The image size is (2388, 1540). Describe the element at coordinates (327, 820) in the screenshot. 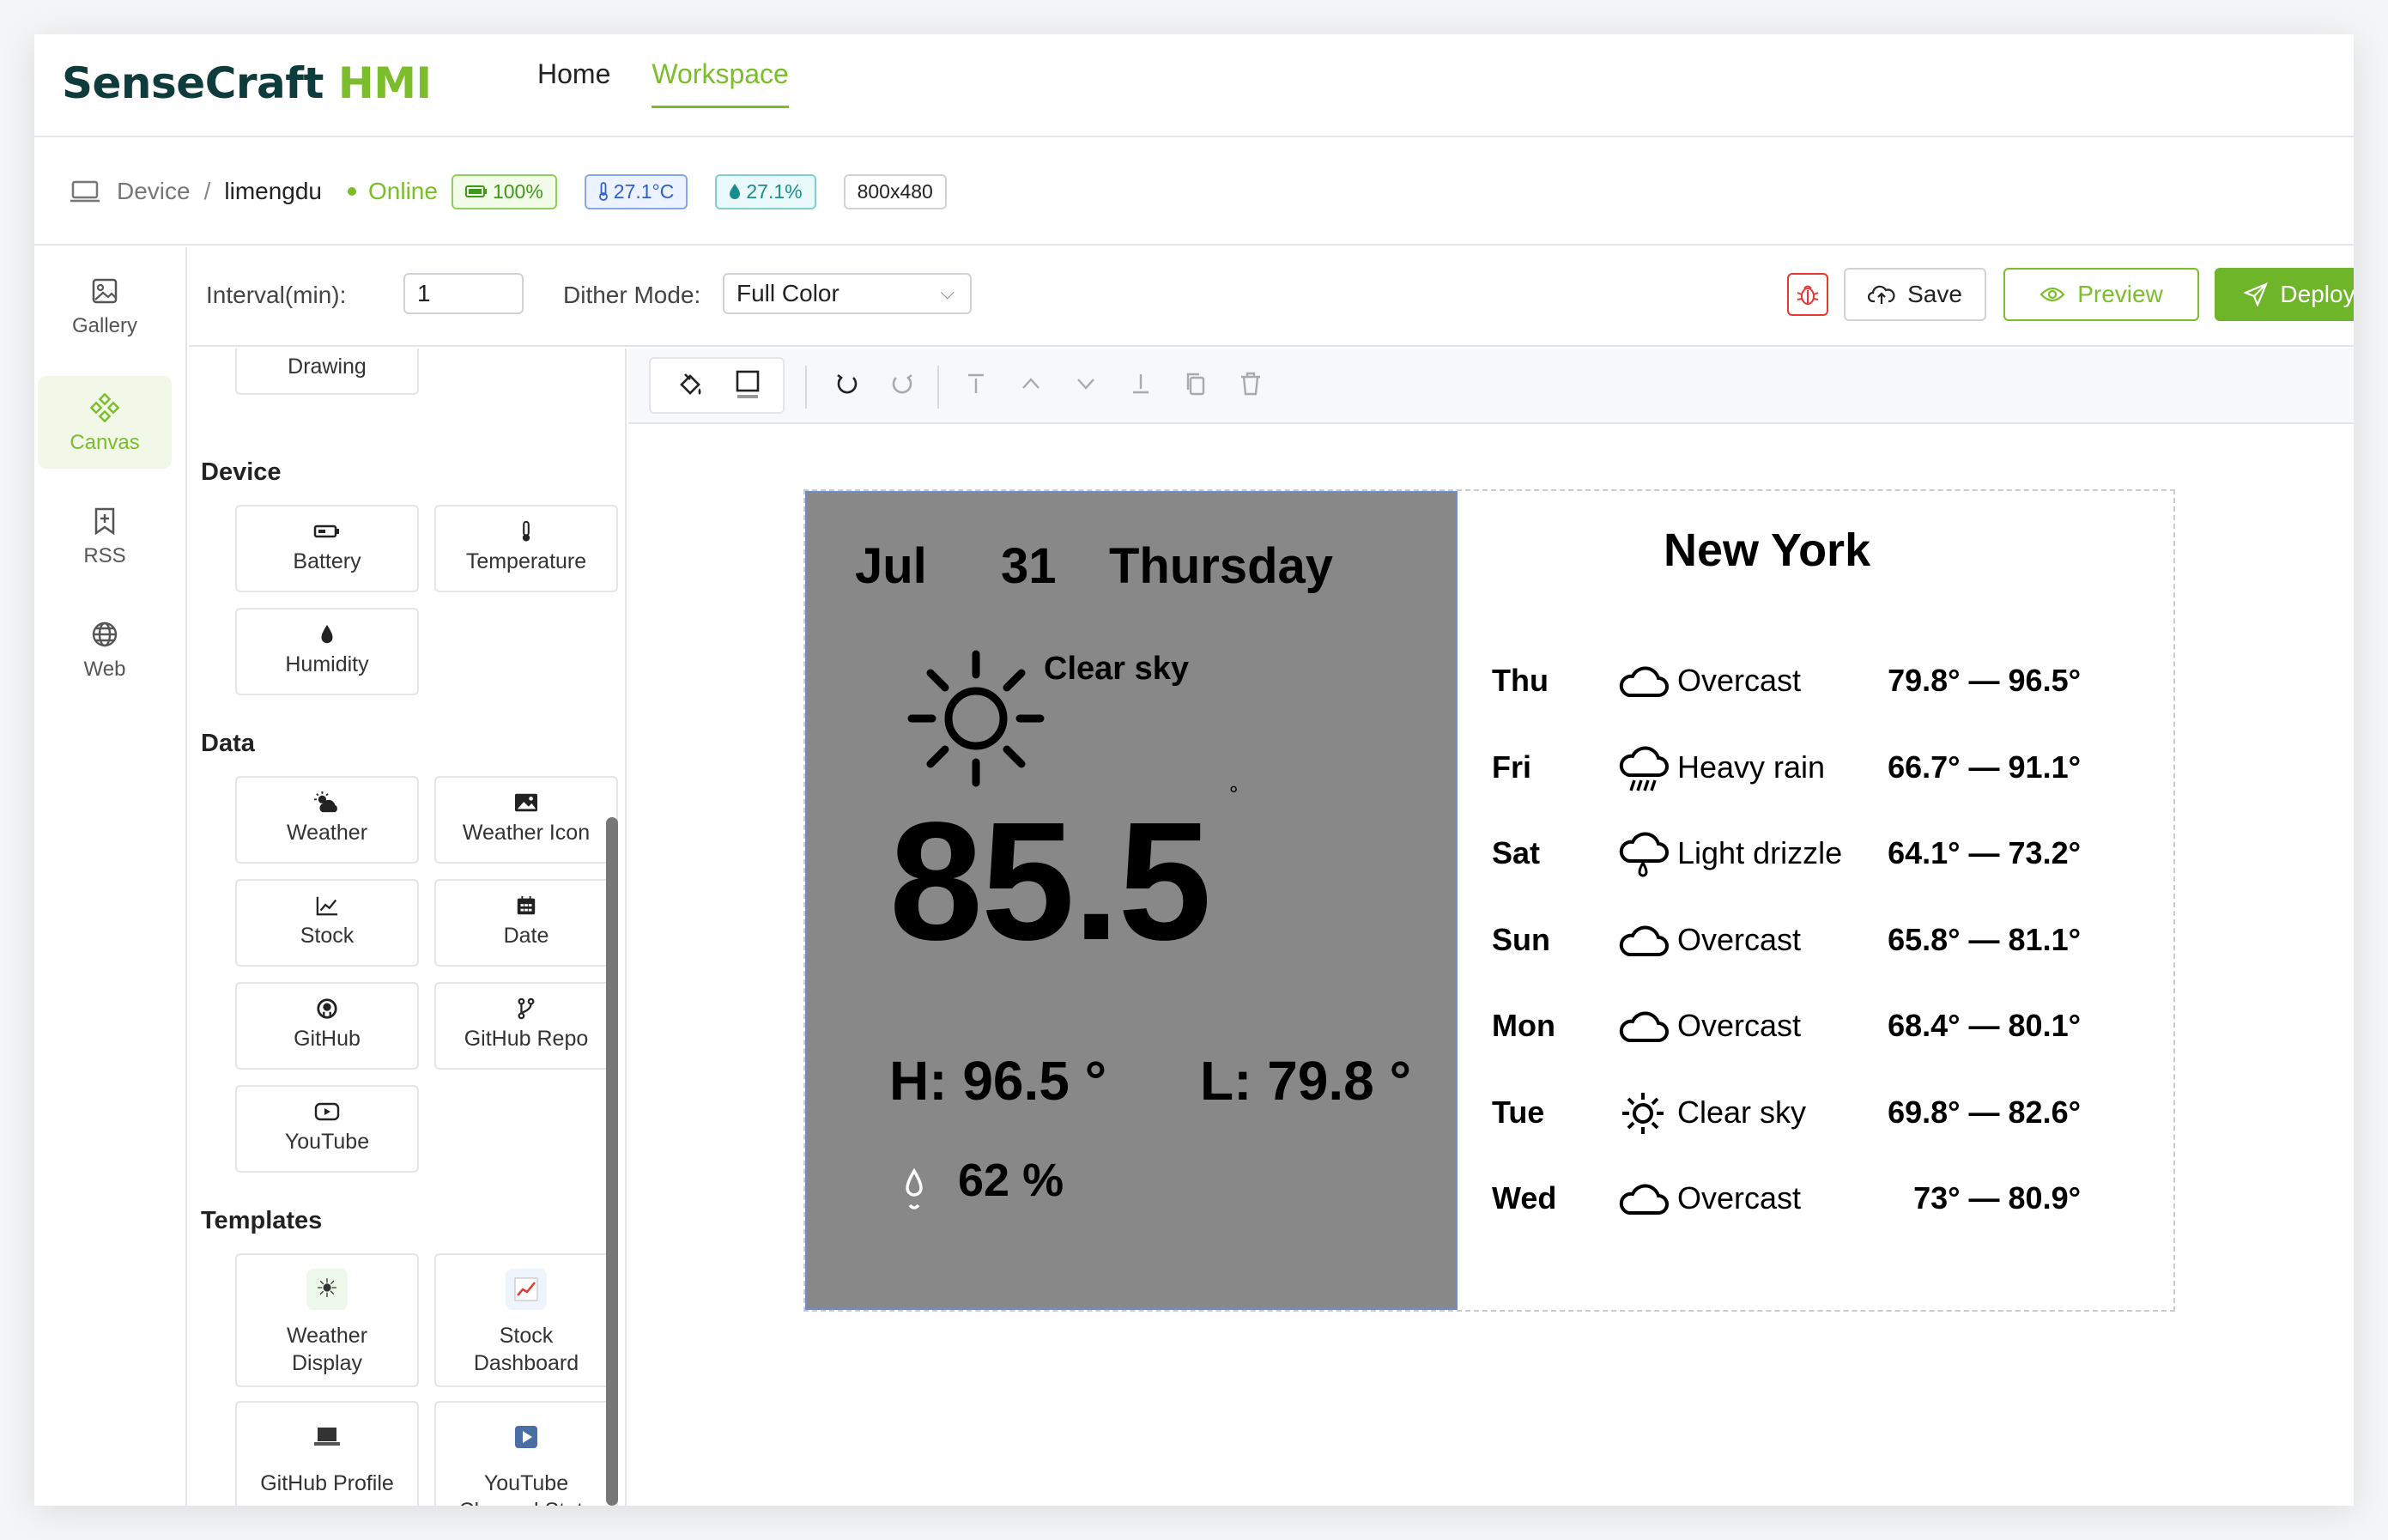

I see `widget-weather: Weather` at that location.